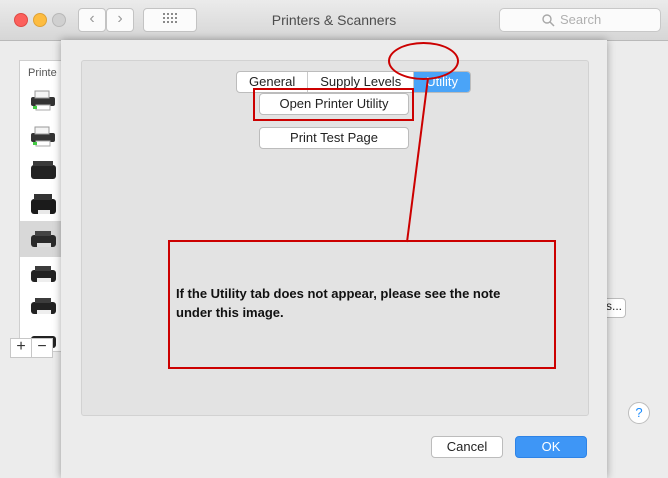  Describe the element at coordinates (21, 348) in the screenshot. I see `add-printer-button: +` at that location.